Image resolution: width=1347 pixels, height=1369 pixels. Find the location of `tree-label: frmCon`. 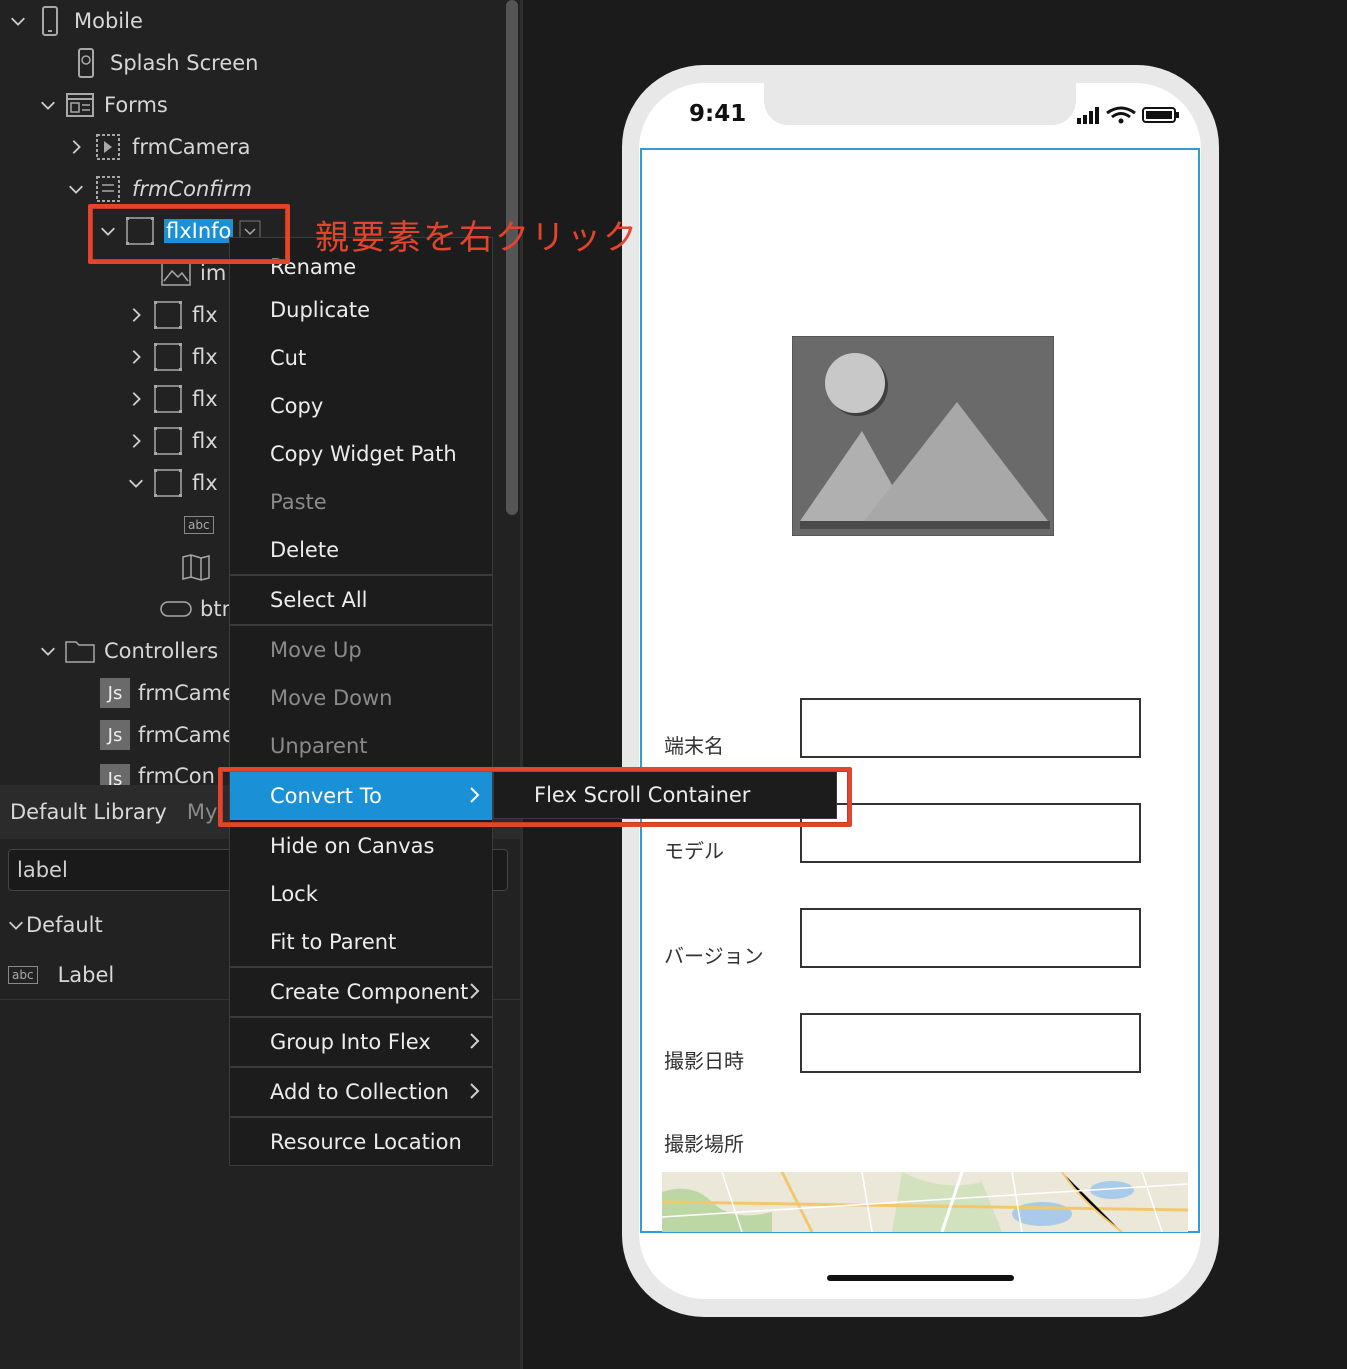

tree-label: frmCon is located at coordinates (176, 774).